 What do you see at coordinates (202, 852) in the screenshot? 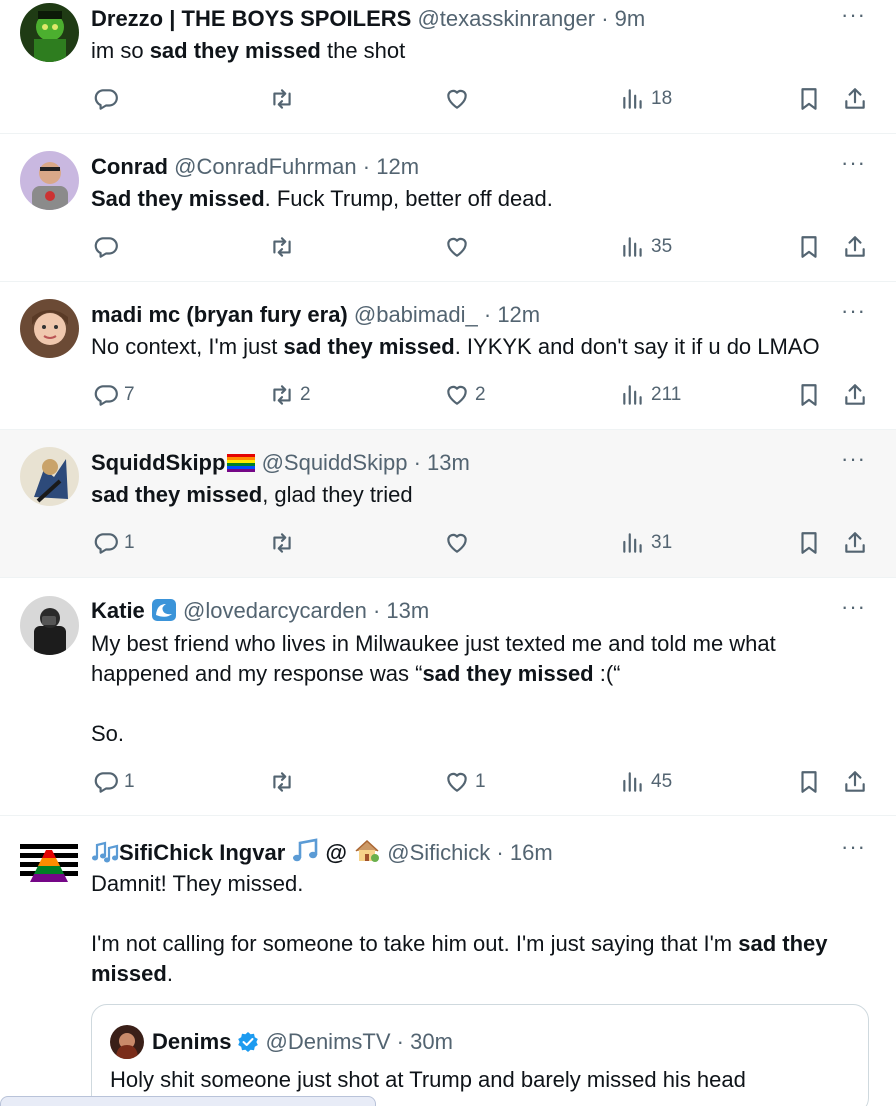
I see `display-name: SifiChick Ingvar` at bounding box center [202, 852].